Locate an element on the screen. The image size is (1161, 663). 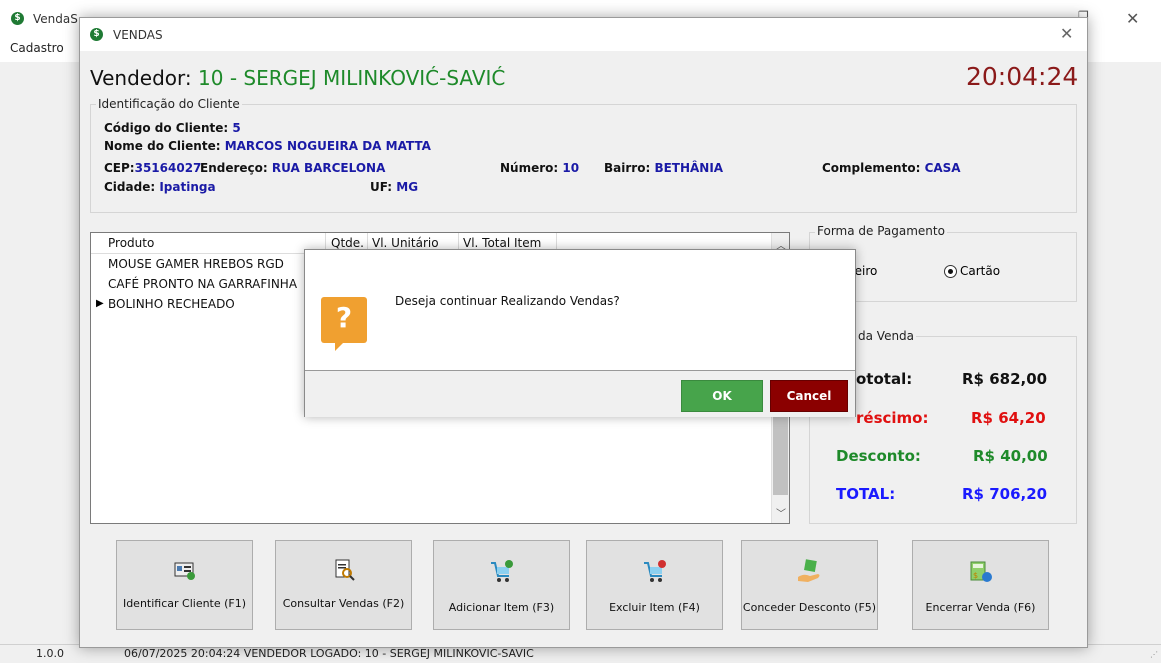
client-city-value: Ipatinga is located at coordinates (187, 187).